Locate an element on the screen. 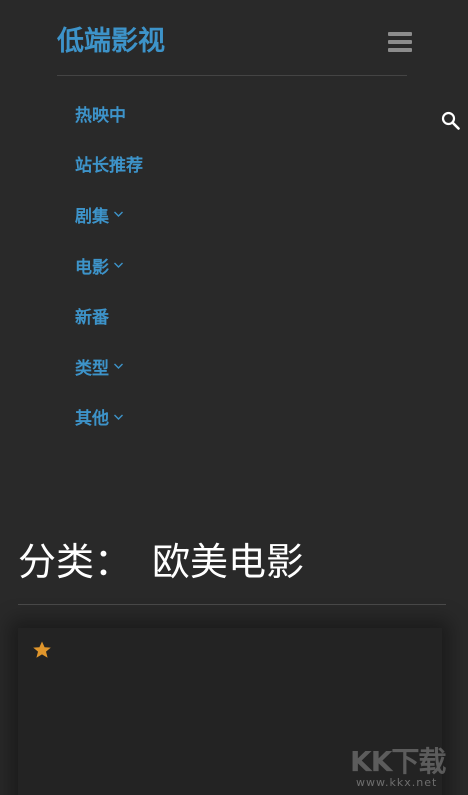  search-icon-graphic is located at coordinates (450, 120).